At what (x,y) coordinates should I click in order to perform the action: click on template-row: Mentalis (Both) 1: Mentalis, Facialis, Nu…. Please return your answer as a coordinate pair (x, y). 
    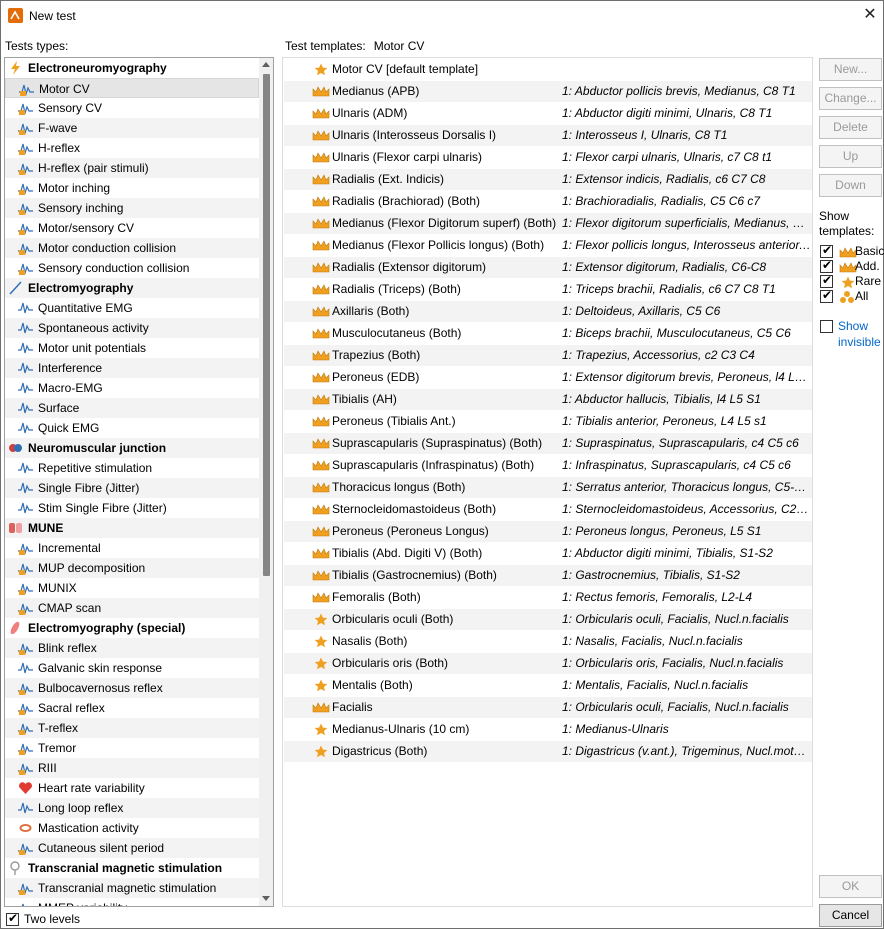
    Looking at the image, I should click on (548, 685).